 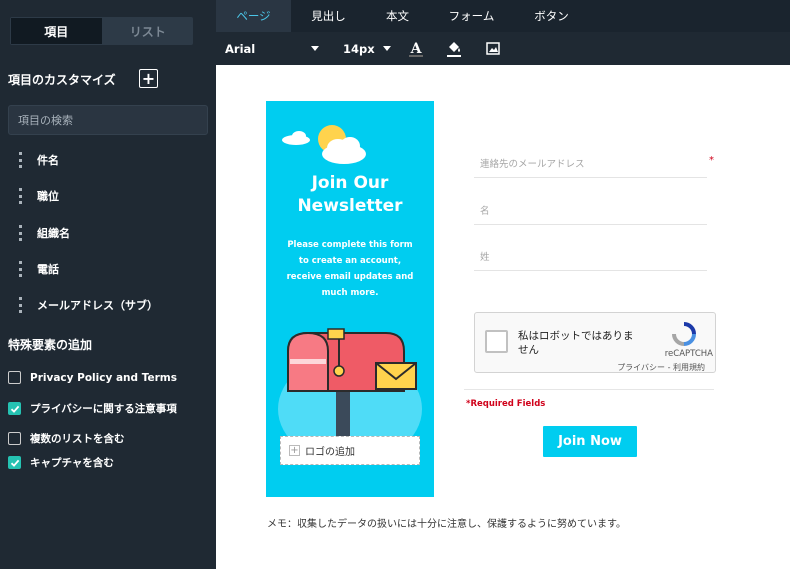 What do you see at coordinates (240, 48) in the screenshot?
I see `font-family-value: Arial` at bounding box center [240, 48].